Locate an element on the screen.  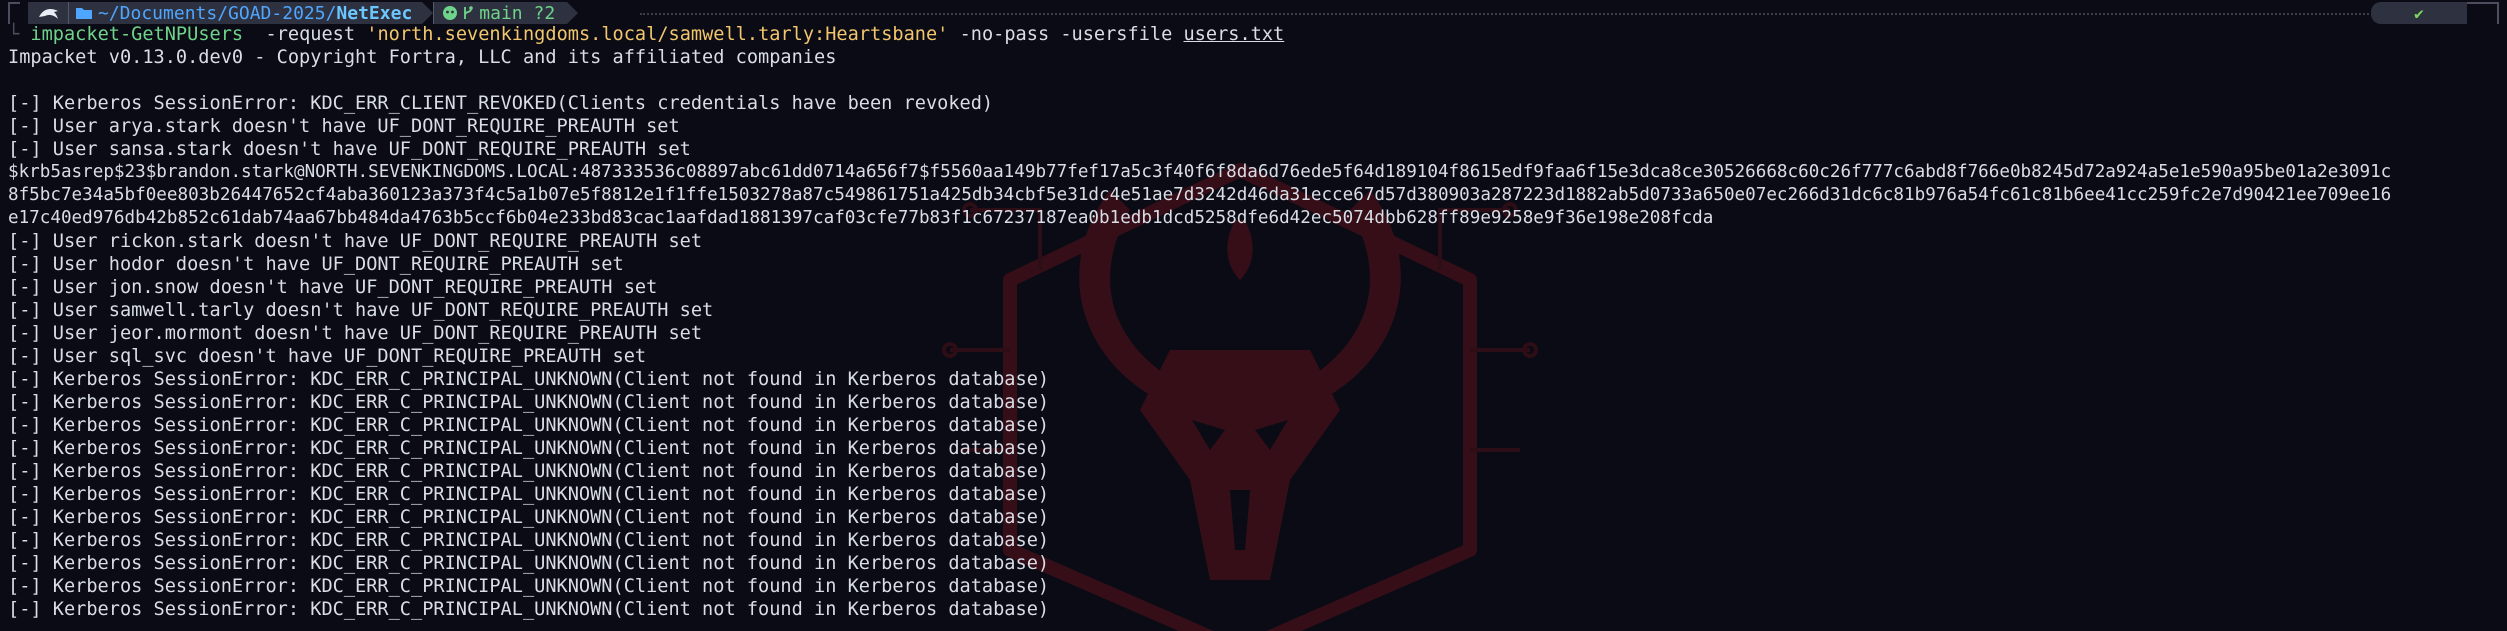
path-segment: ~/Documents/GOAD-2025/NetExec is located at coordinates (245, 13).